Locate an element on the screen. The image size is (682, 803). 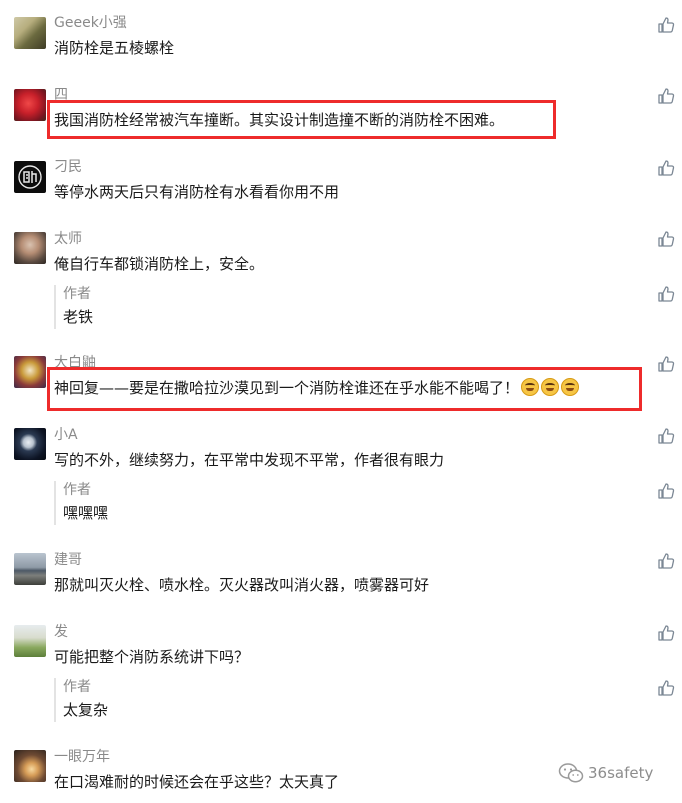
comment-username: 太师 is located at coordinates (68, 239).